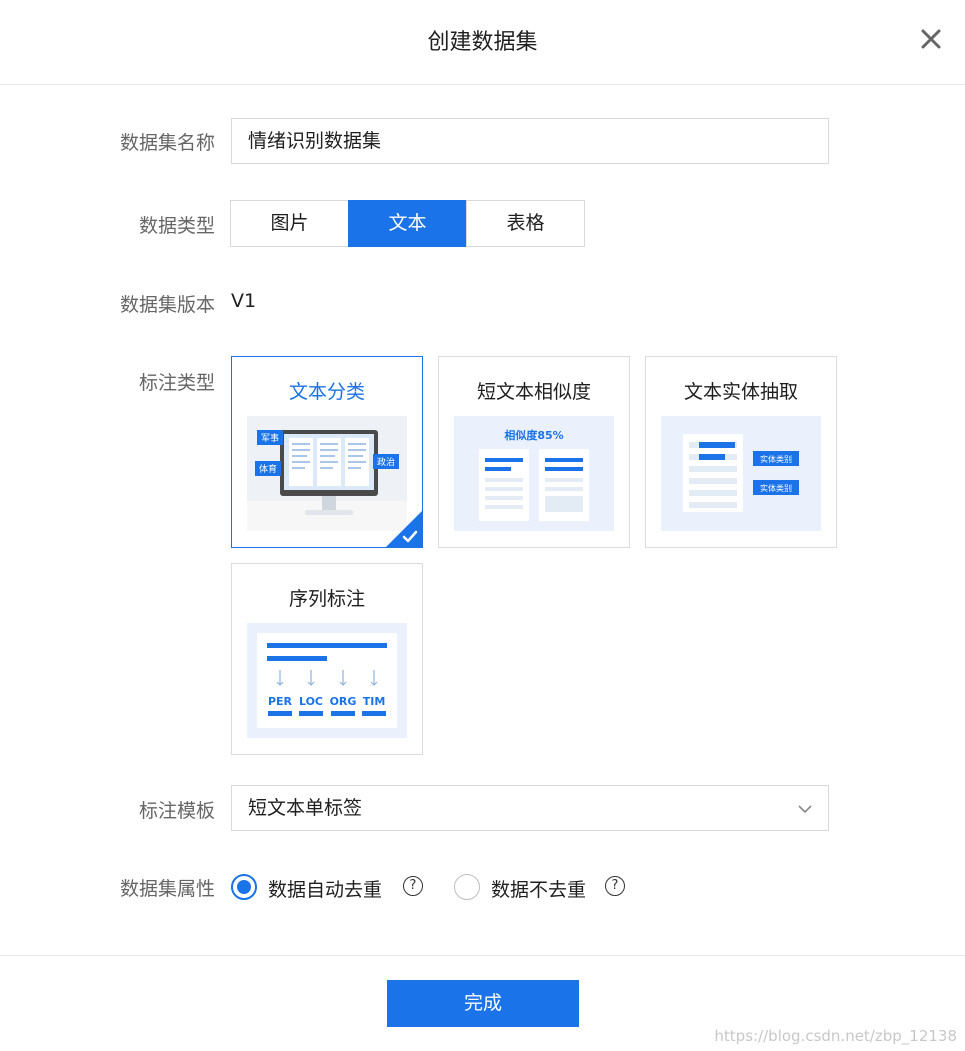  I want to click on dialog-header: 创建数据集, so click(482, 42).